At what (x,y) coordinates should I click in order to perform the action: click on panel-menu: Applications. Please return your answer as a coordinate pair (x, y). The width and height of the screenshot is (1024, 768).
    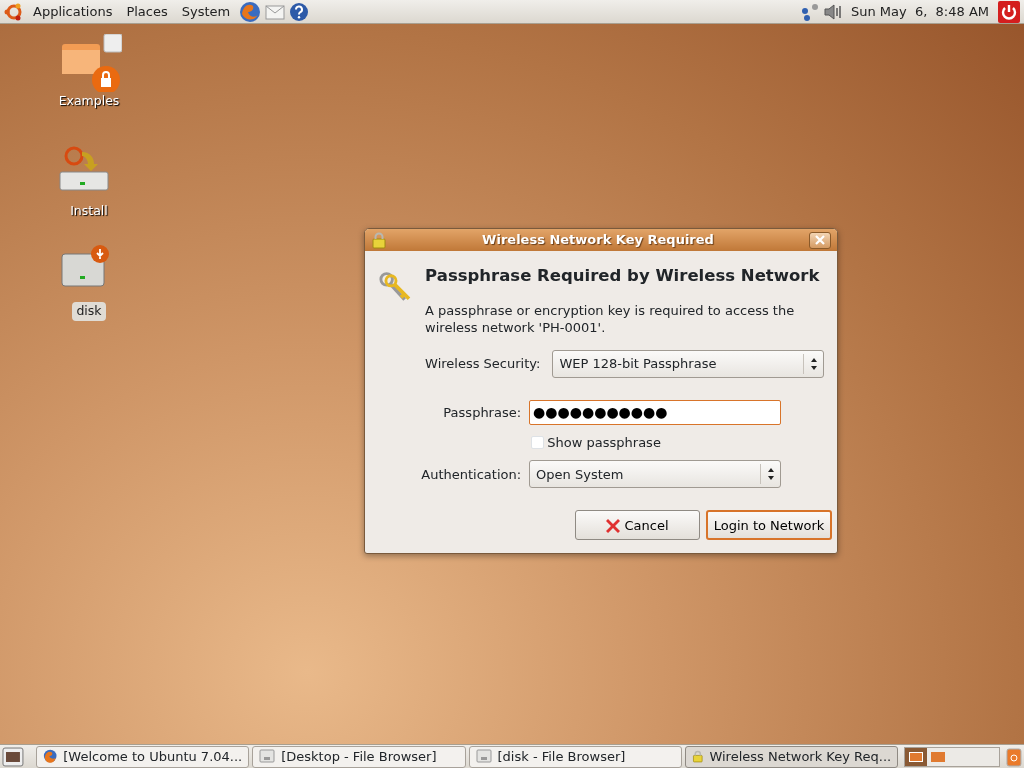
    Looking at the image, I should click on (73, 11).